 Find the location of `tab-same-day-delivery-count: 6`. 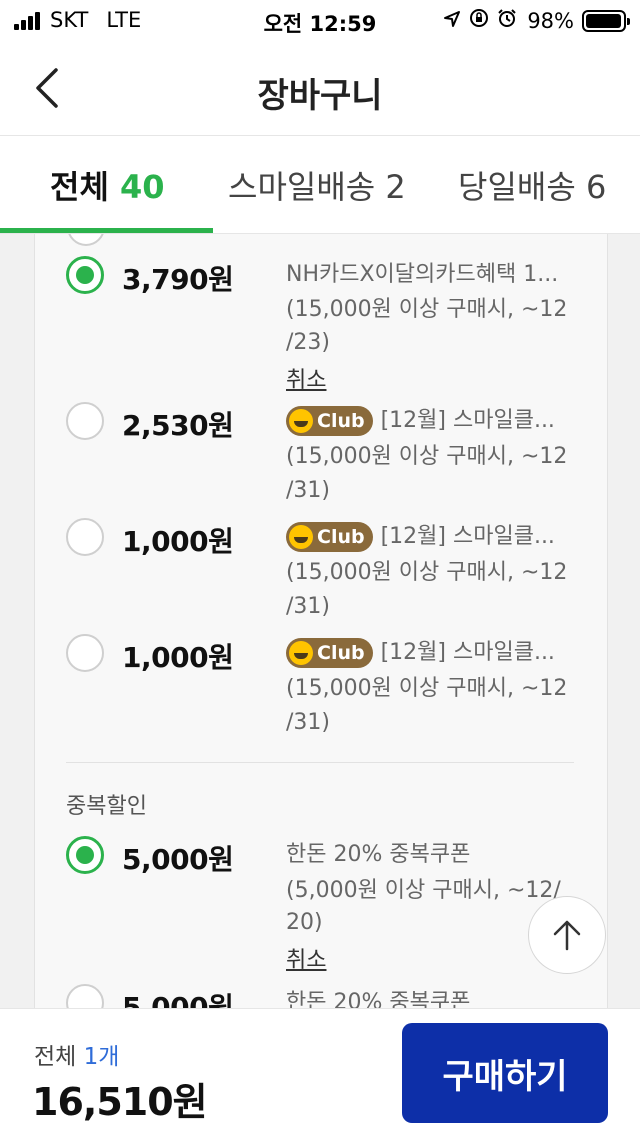

tab-same-day-delivery-count: 6 is located at coordinates (596, 187).